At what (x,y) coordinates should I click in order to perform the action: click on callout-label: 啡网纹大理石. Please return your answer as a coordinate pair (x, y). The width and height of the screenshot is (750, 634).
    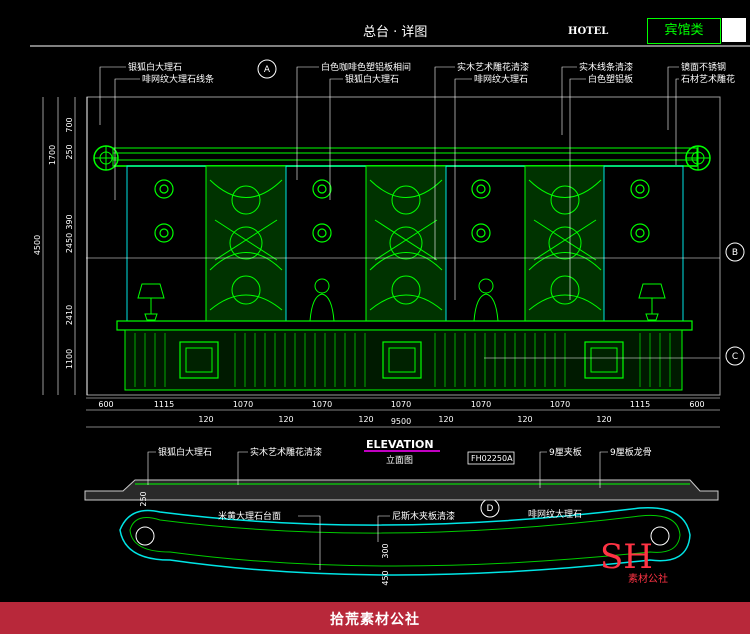
    Looking at the image, I should click on (501, 79).